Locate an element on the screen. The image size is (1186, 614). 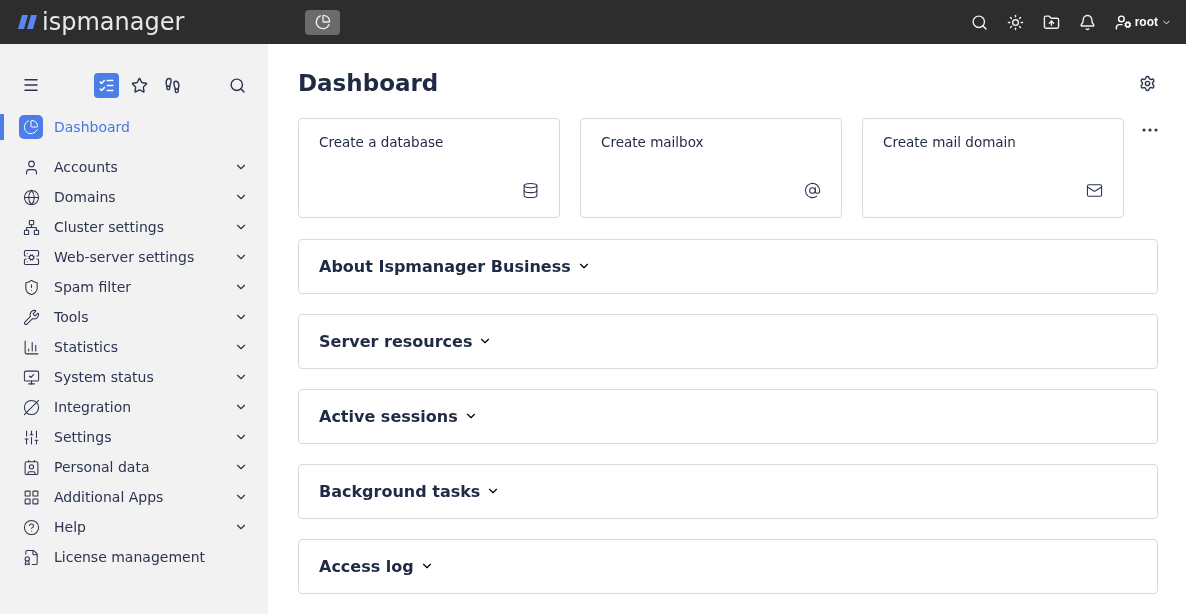
sidebar-item: Tools is located at coordinates (134, 317).